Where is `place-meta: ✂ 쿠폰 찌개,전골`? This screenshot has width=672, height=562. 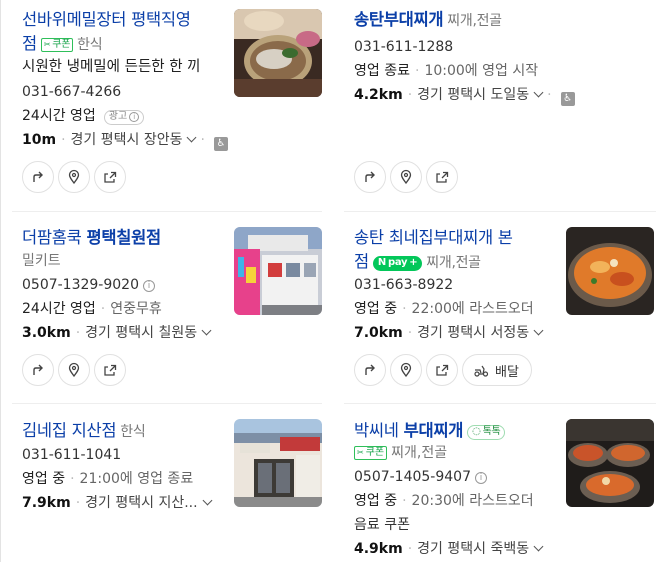
place-meta: ✂ 쿠폰 찌개,전골 is located at coordinates (400, 453).